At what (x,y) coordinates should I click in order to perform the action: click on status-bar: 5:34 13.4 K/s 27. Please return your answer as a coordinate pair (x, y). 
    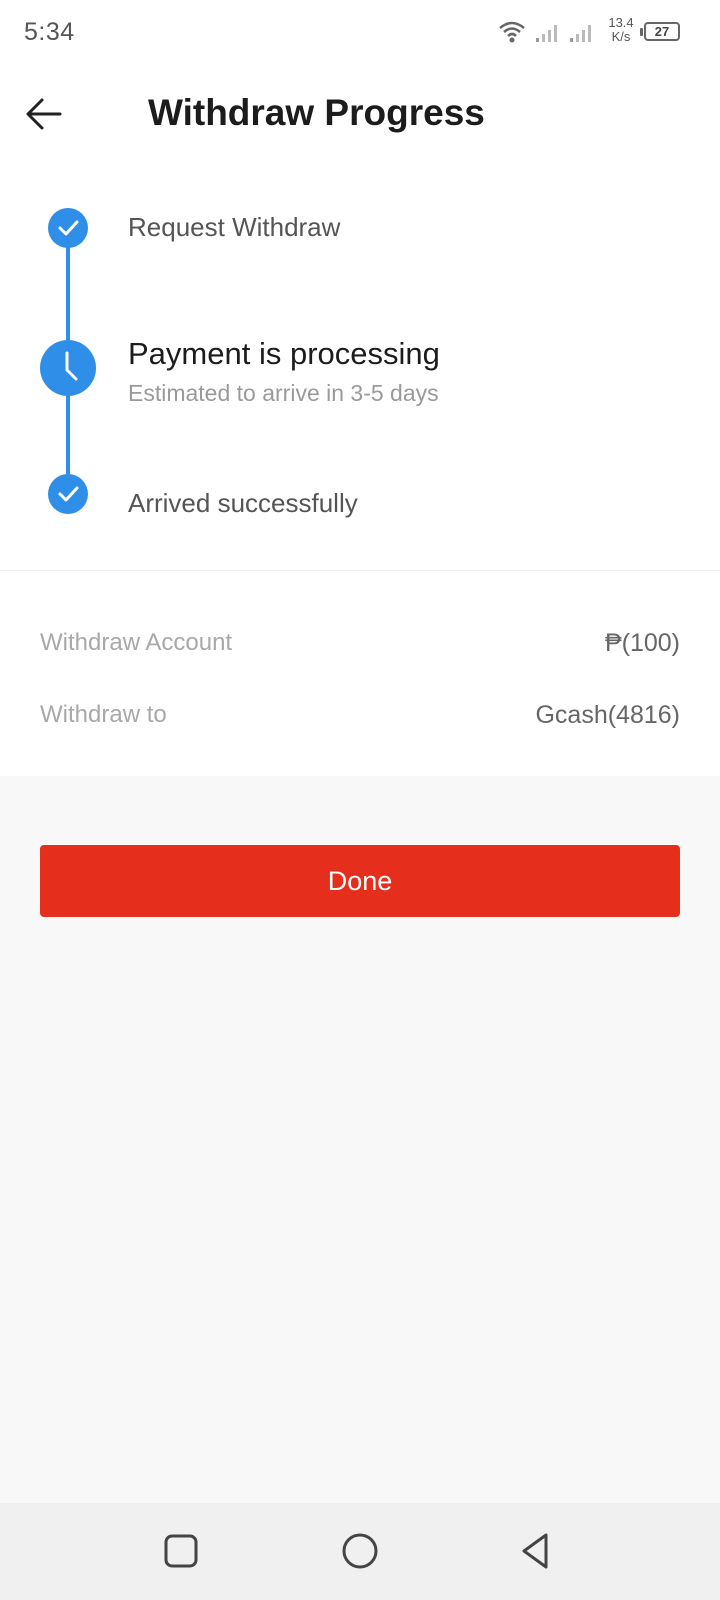
    Looking at the image, I should click on (360, 32).